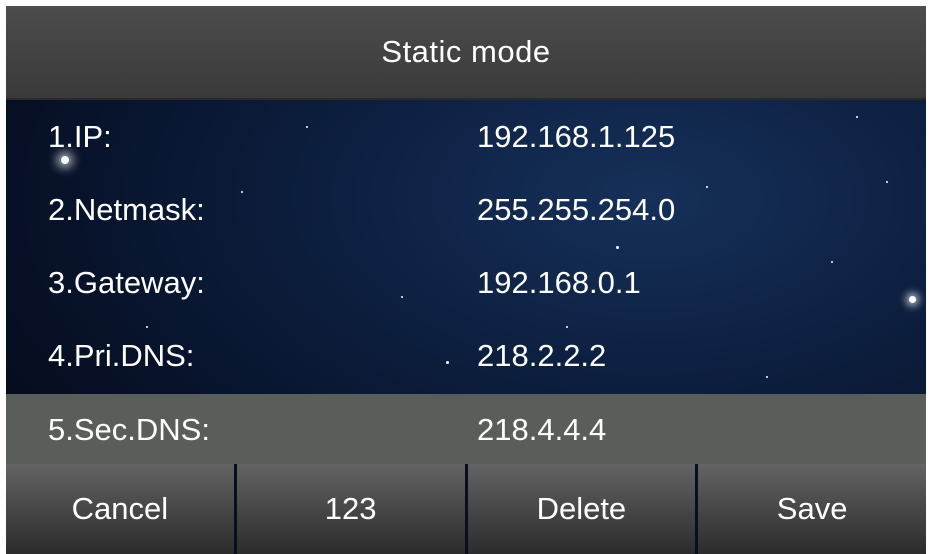  What do you see at coordinates (466, 136) in the screenshot?
I see `list-item-ip: 1.IP: 192.168.1.125` at bounding box center [466, 136].